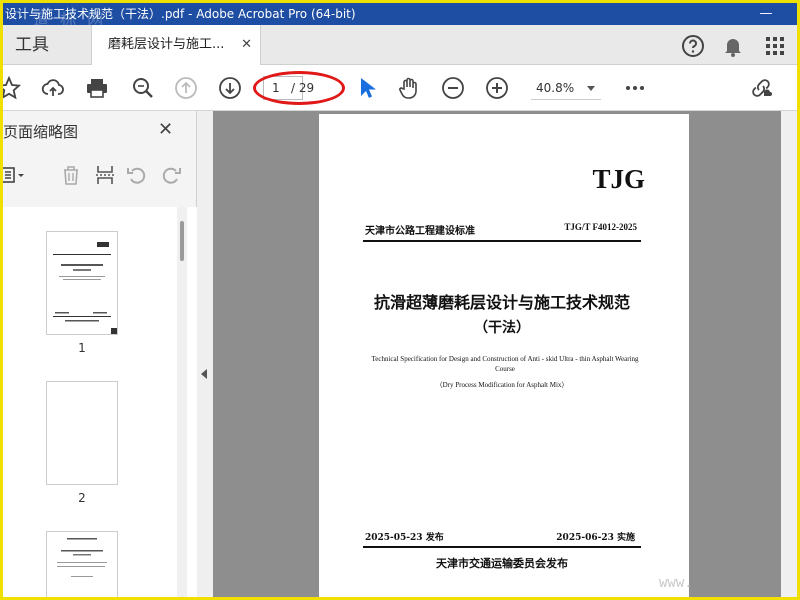 Image resolution: width=800 pixels, height=600 pixels. I want to click on print-icon, so click(97, 88).